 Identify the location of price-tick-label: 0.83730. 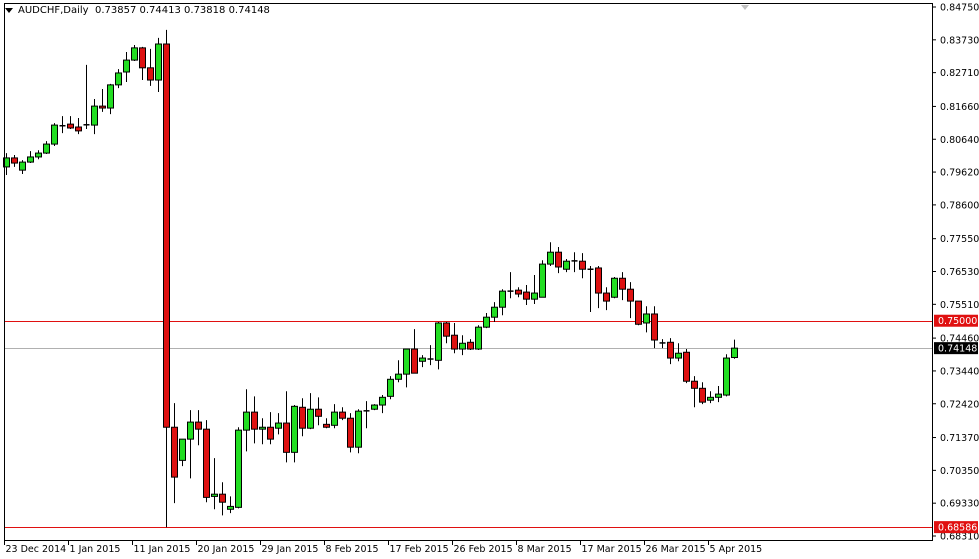
(959, 40).